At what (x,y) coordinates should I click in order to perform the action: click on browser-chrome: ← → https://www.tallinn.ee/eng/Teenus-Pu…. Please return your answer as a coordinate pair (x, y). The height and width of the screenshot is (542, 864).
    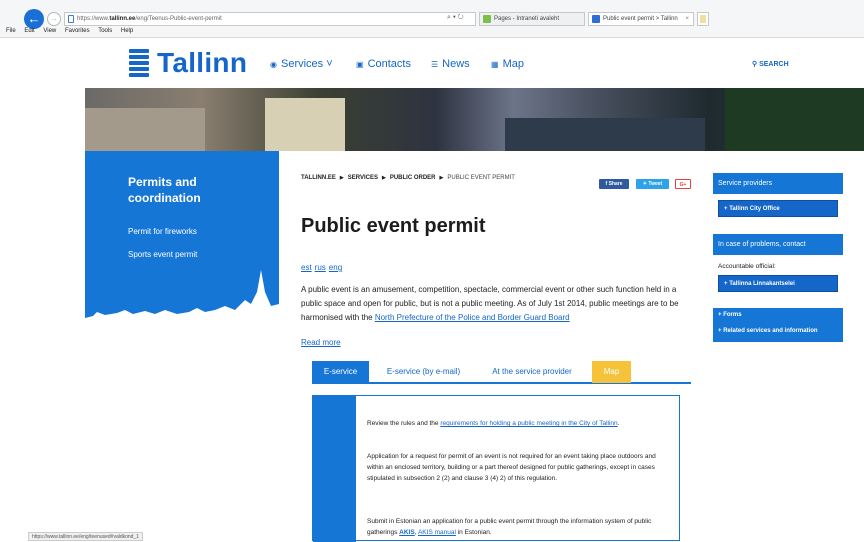
    Looking at the image, I should click on (432, 19).